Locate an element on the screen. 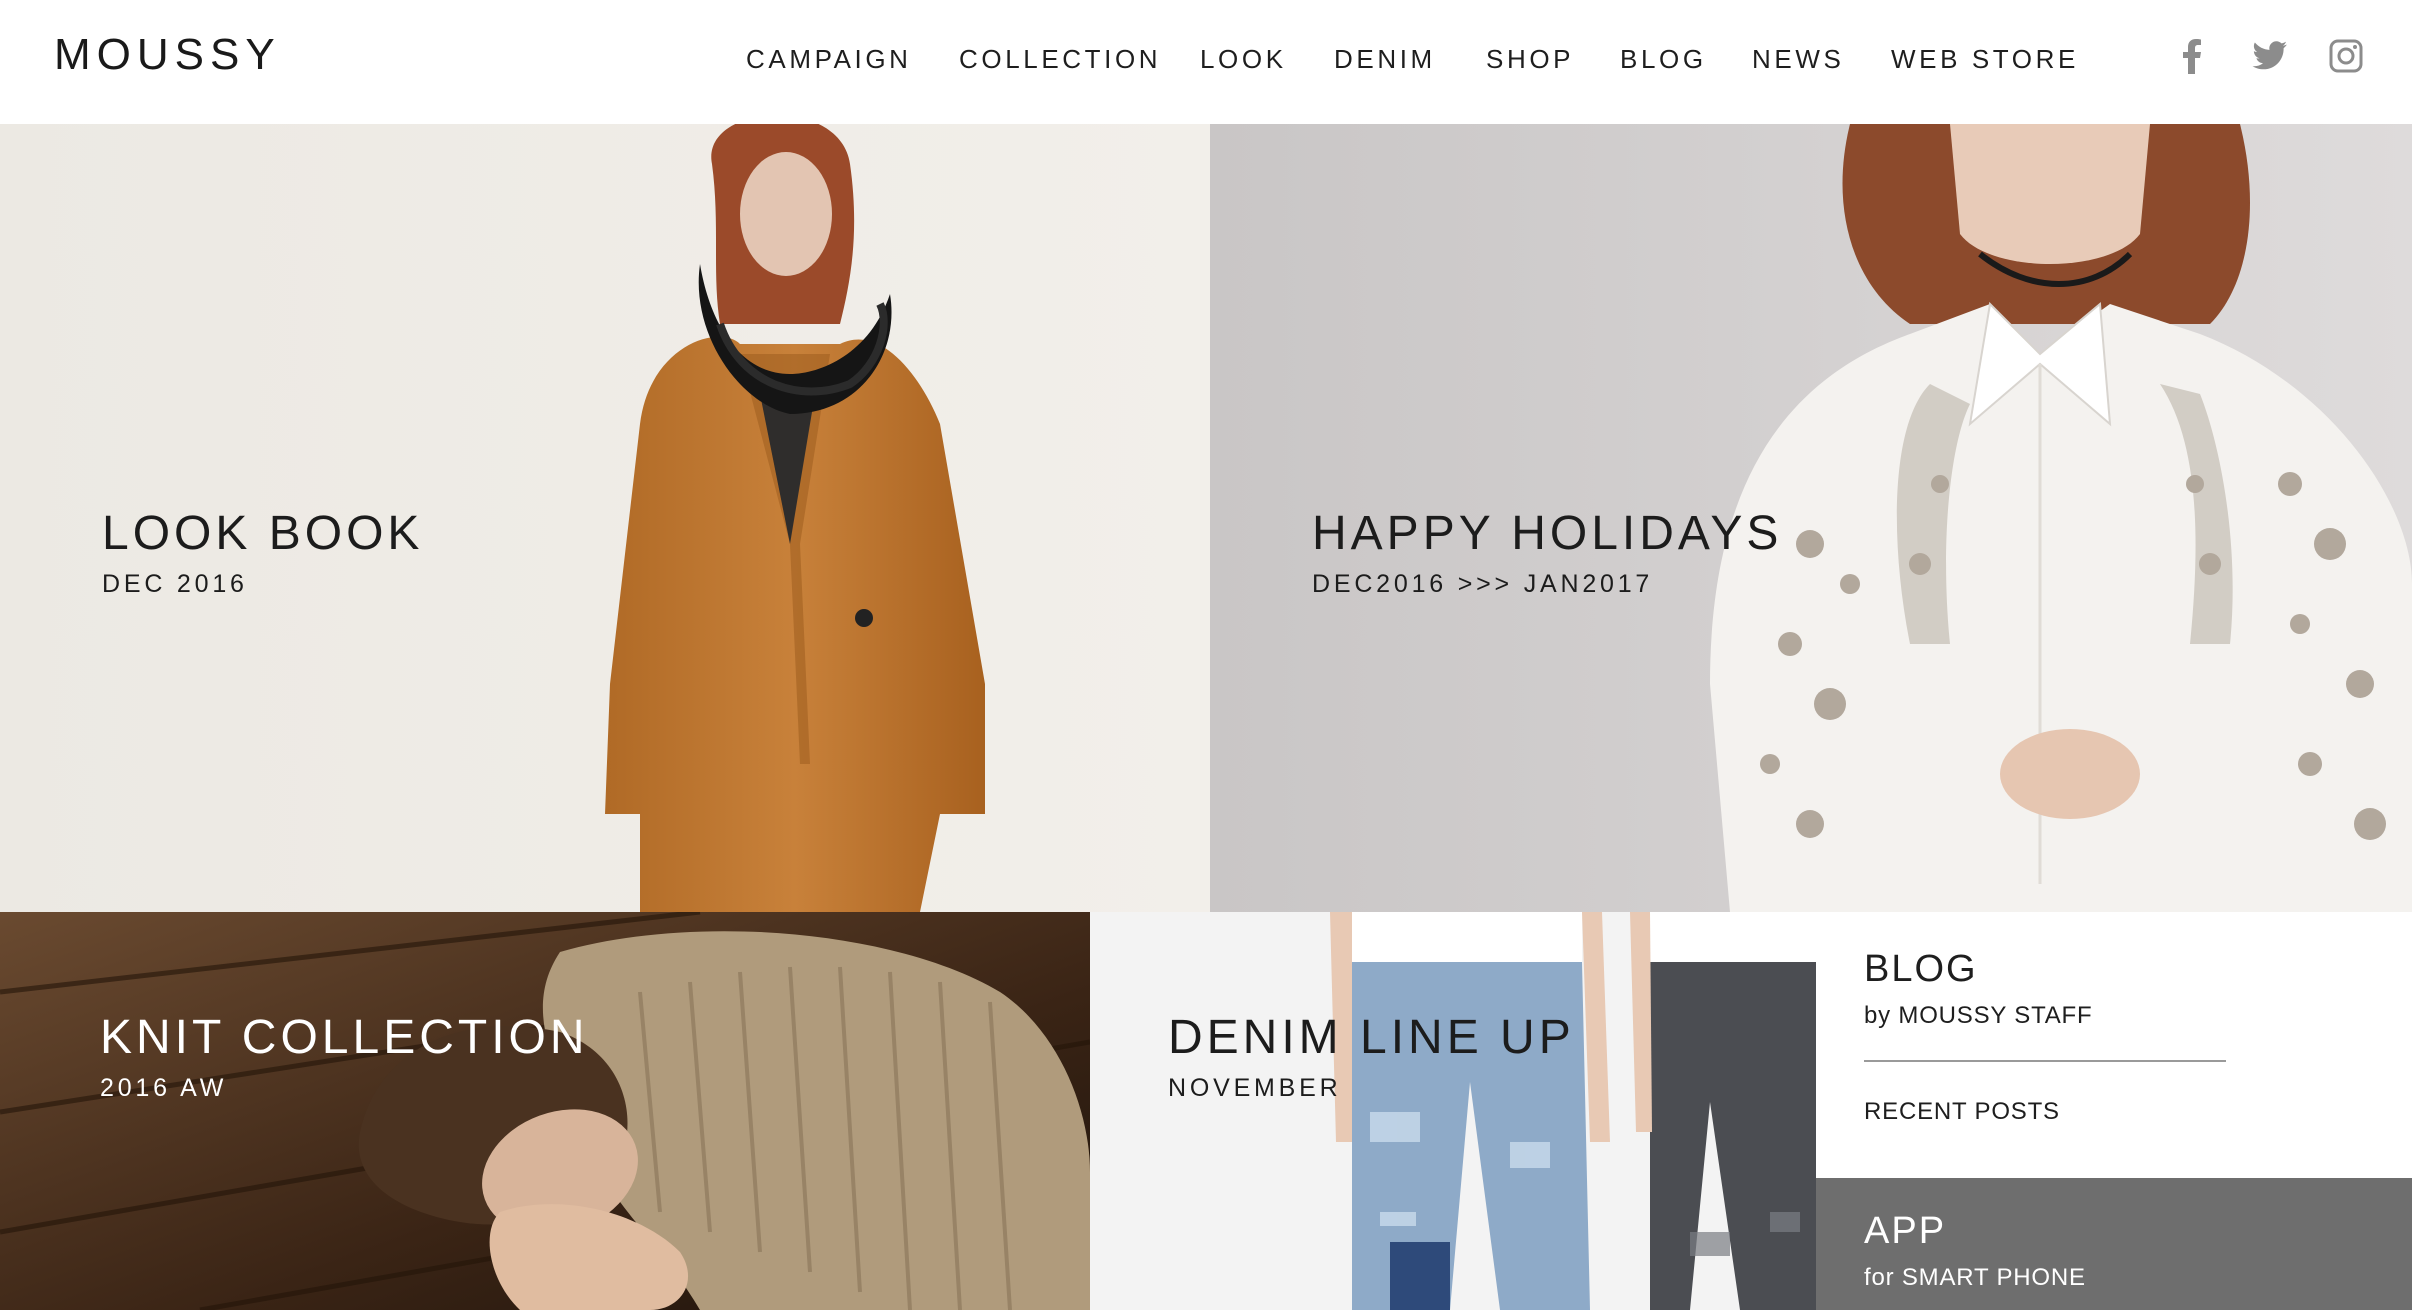 This screenshot has width=2412, height=1310. blog-panel-divider is located at coordinates (2045, 1061).